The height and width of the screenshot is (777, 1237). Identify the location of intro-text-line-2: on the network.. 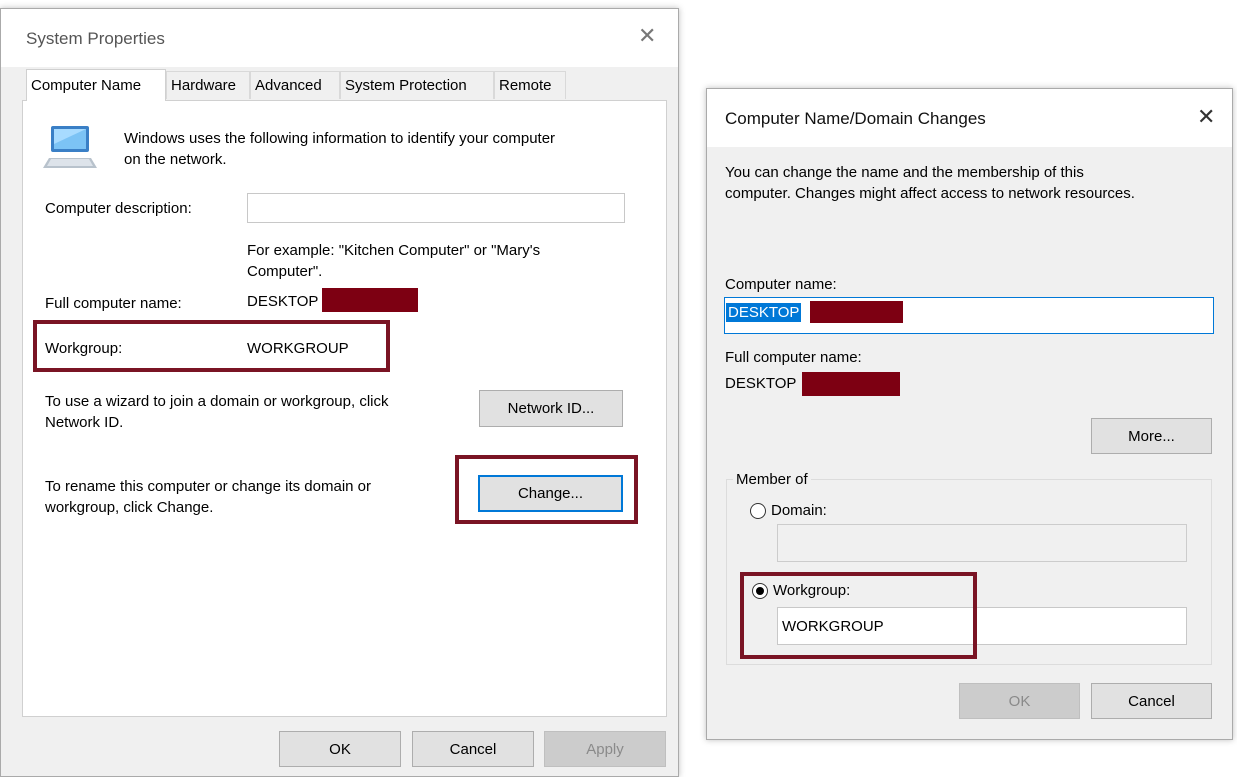
(175, 159).